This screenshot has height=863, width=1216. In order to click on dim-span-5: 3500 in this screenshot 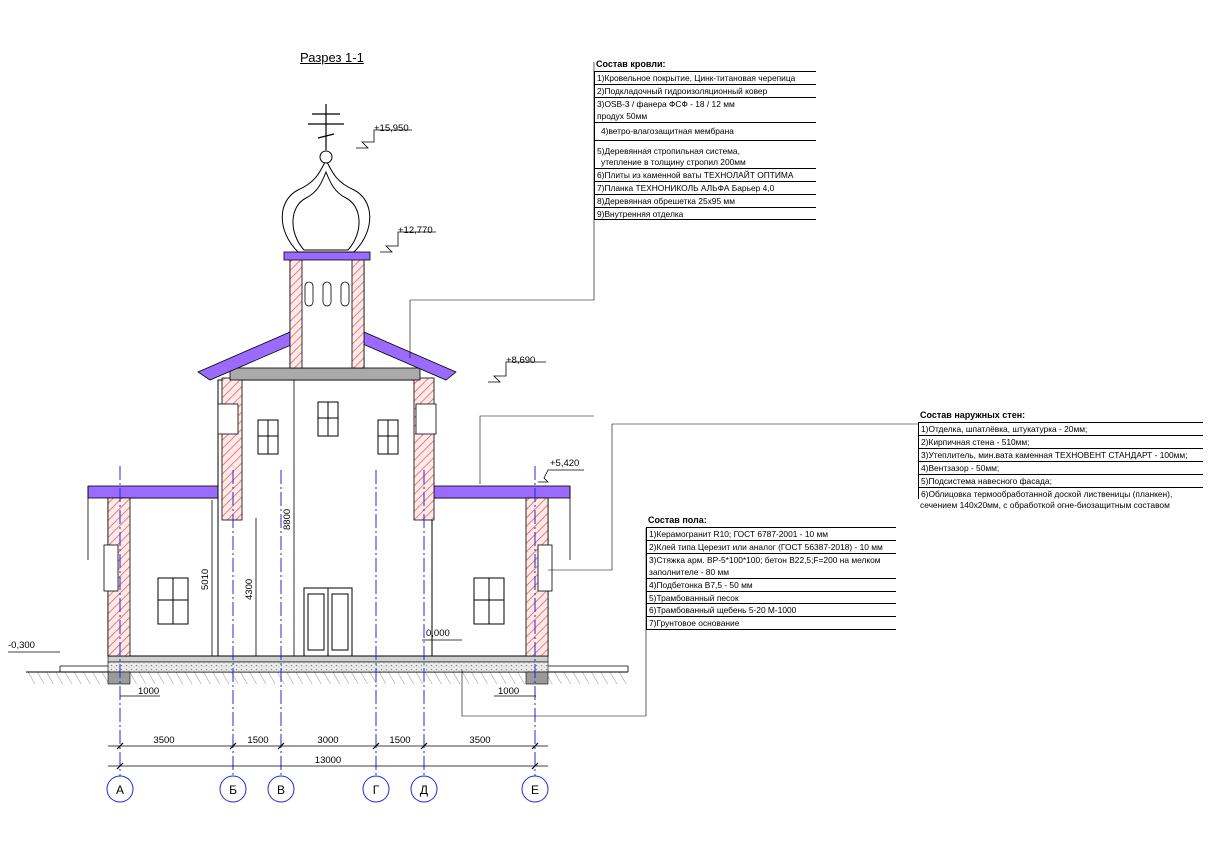, I will do `click(479, 740)`.